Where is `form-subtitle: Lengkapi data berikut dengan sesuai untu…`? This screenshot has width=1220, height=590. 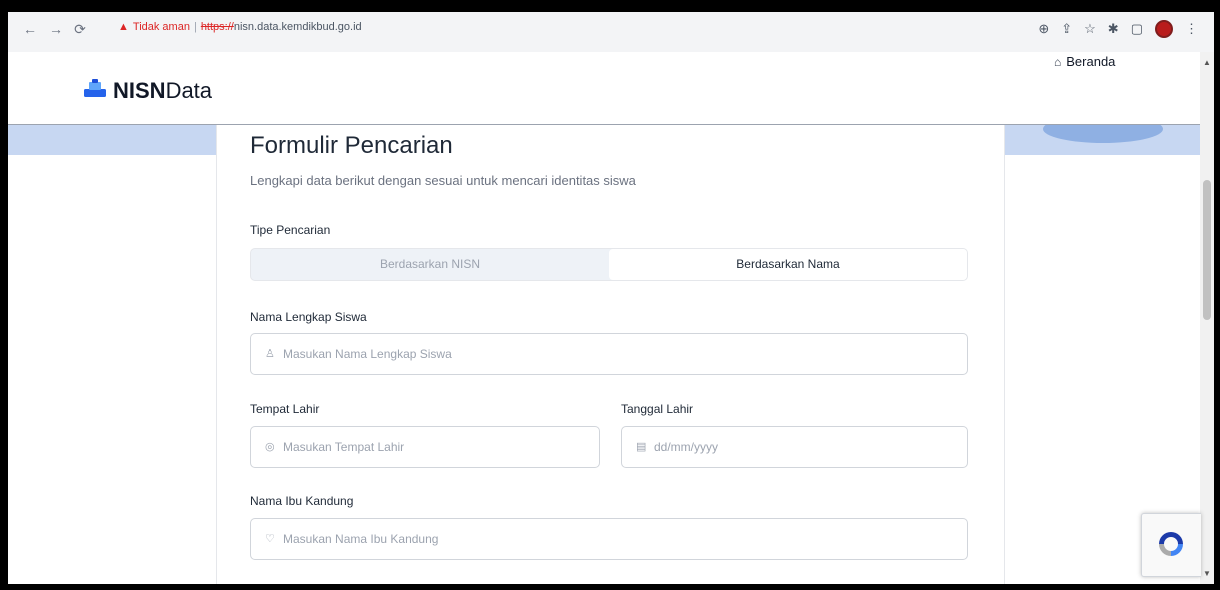 form-subtitle: Lengkapi data berikut dengan sesuai untu… is located at coordinates (443, 180).